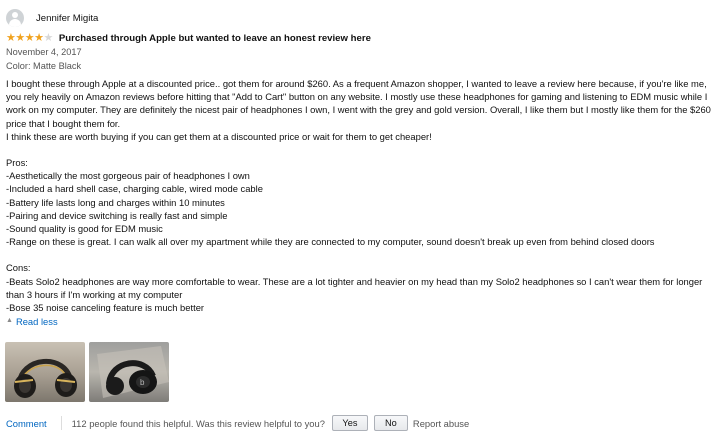 The image size is (725, 439). What do you see at coordinates (441, 423) in the screenshot?
I see `report-abuse-link: Report abuse` at bounding box center [441, 423].